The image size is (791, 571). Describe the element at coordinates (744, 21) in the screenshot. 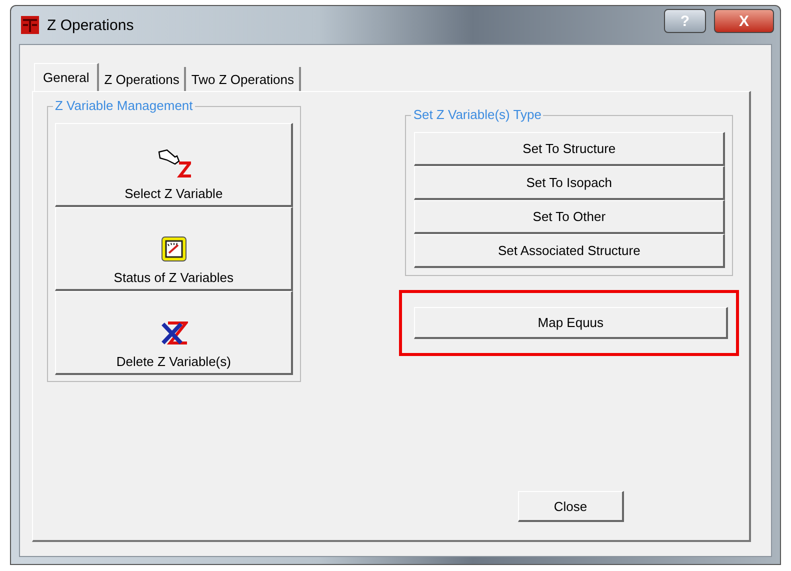

I see `close-window-button: X` at that location.